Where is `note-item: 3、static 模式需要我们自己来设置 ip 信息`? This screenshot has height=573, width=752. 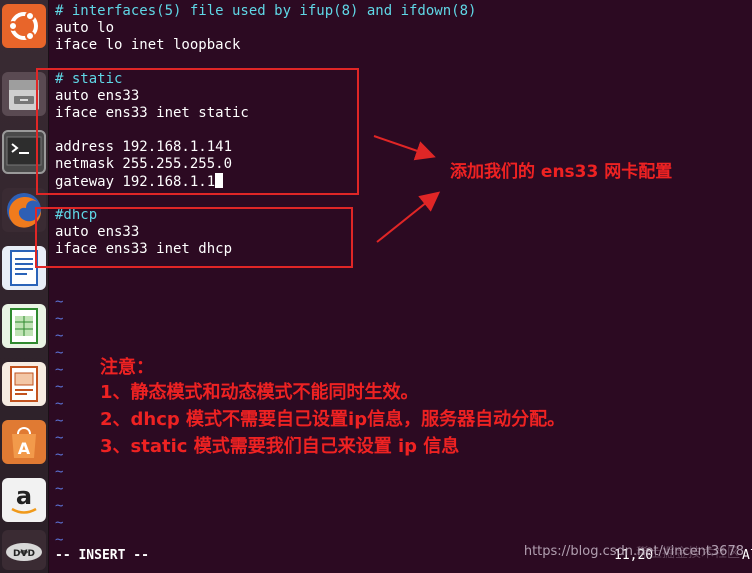 note-item: 3、static 模式需要我们自己来设置 ip 信息 is located at coordinates (280, 446).